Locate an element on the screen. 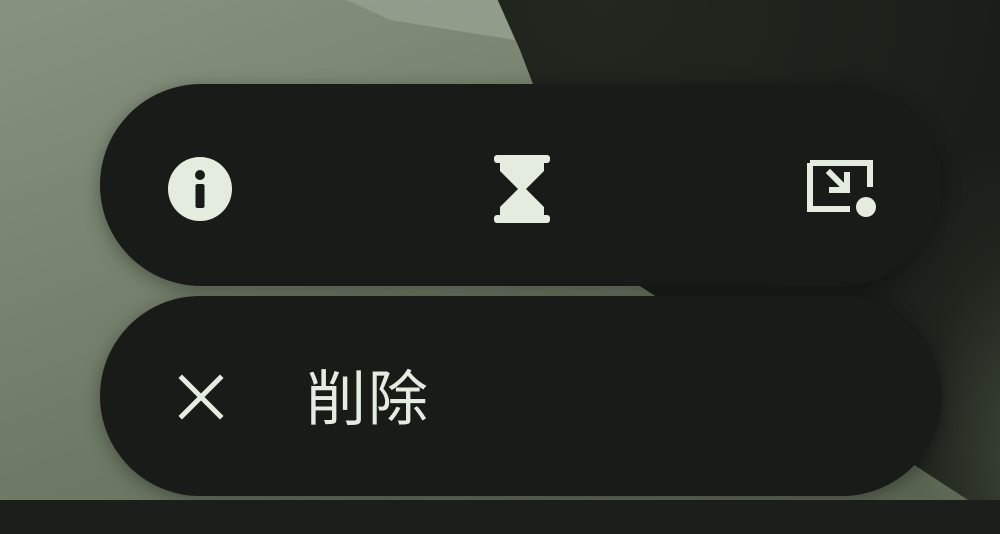 Image resolution: width=1000 pixels, height=534 pixels. picture-in-picture-icon is located at coordinates (841, 188).